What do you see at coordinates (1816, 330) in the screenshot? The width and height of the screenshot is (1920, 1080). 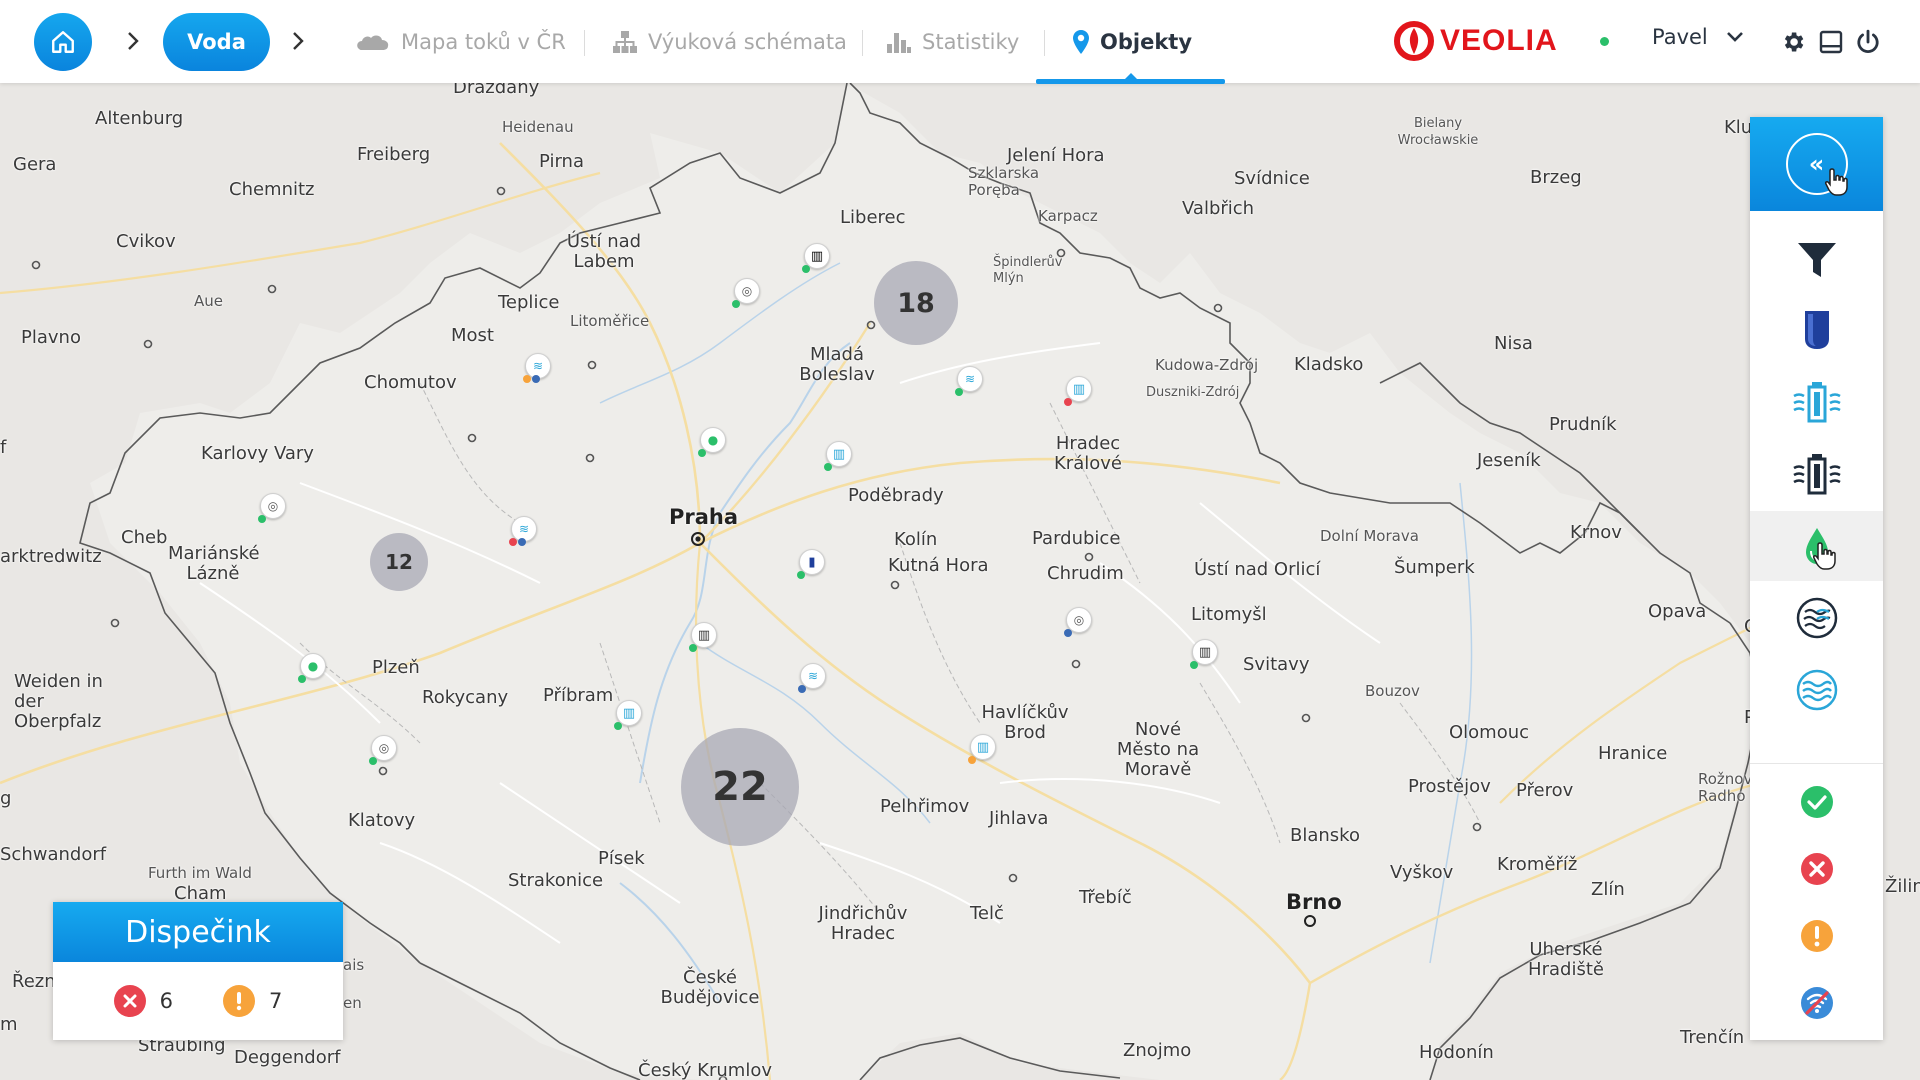 I see `layer-reservoir-button` at bounding box center [1816, 330].